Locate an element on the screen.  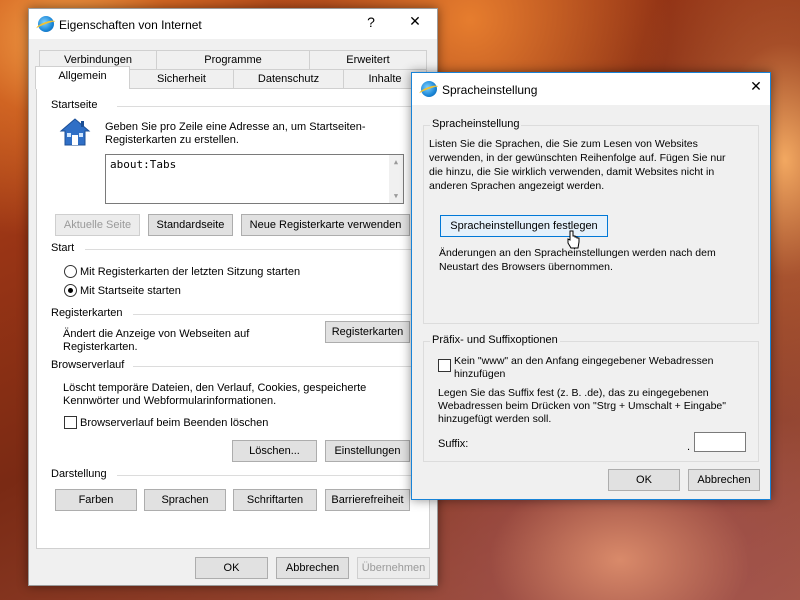
ok-button: OK is located at coordinates (231, 568).